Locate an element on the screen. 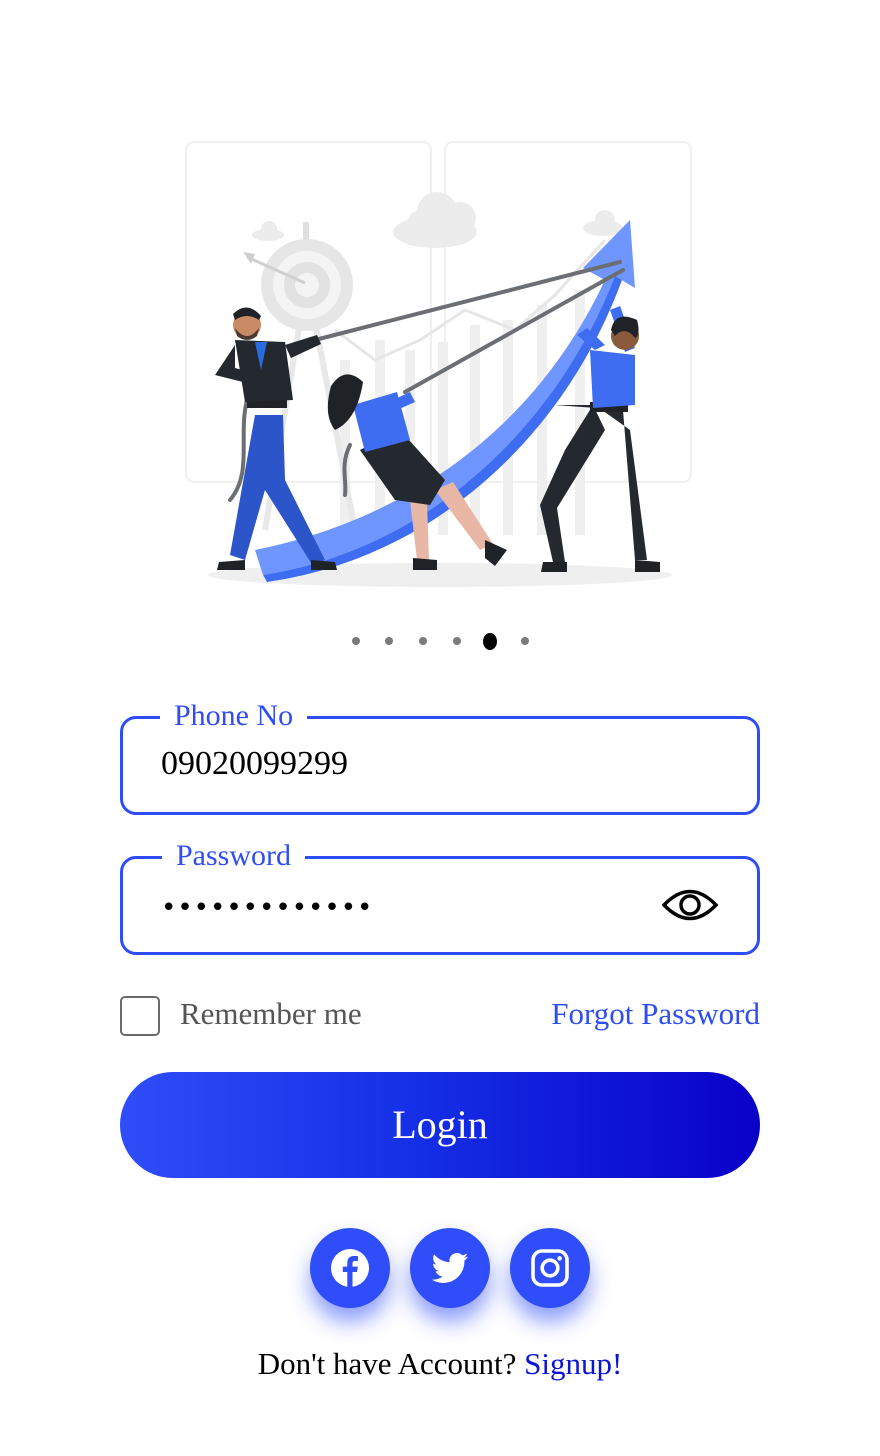  carousel-indicator is located at coordinates (440, 642).